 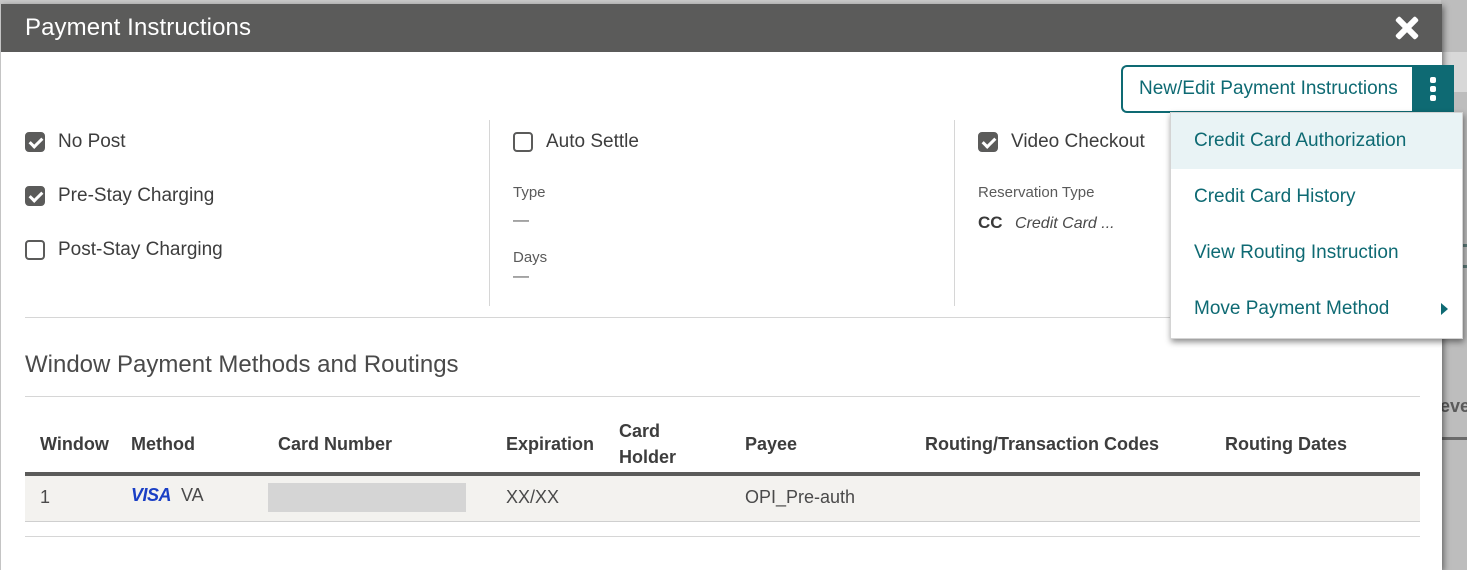 I want to click on background-partial-text: eve, so click(x=1453, y=406).